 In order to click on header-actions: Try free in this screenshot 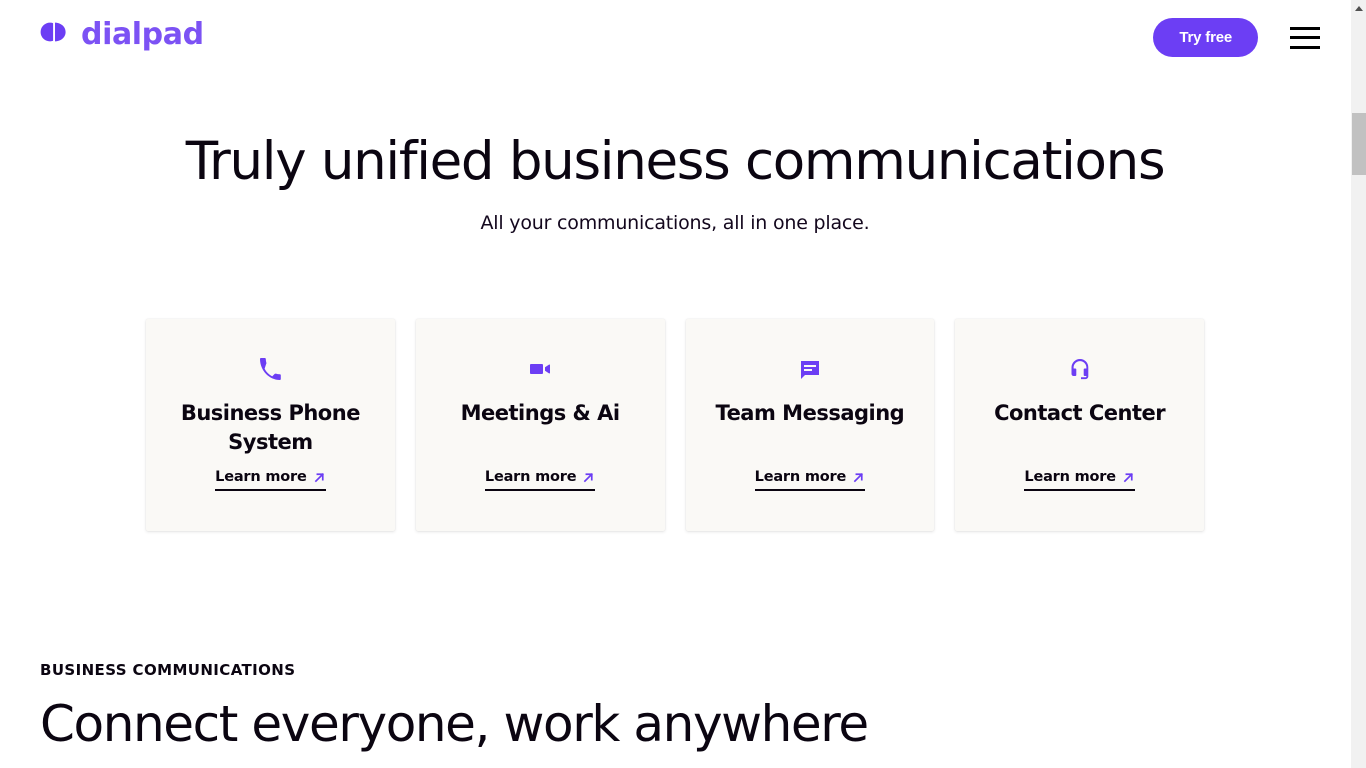, I will do `click(1236, 37)`.